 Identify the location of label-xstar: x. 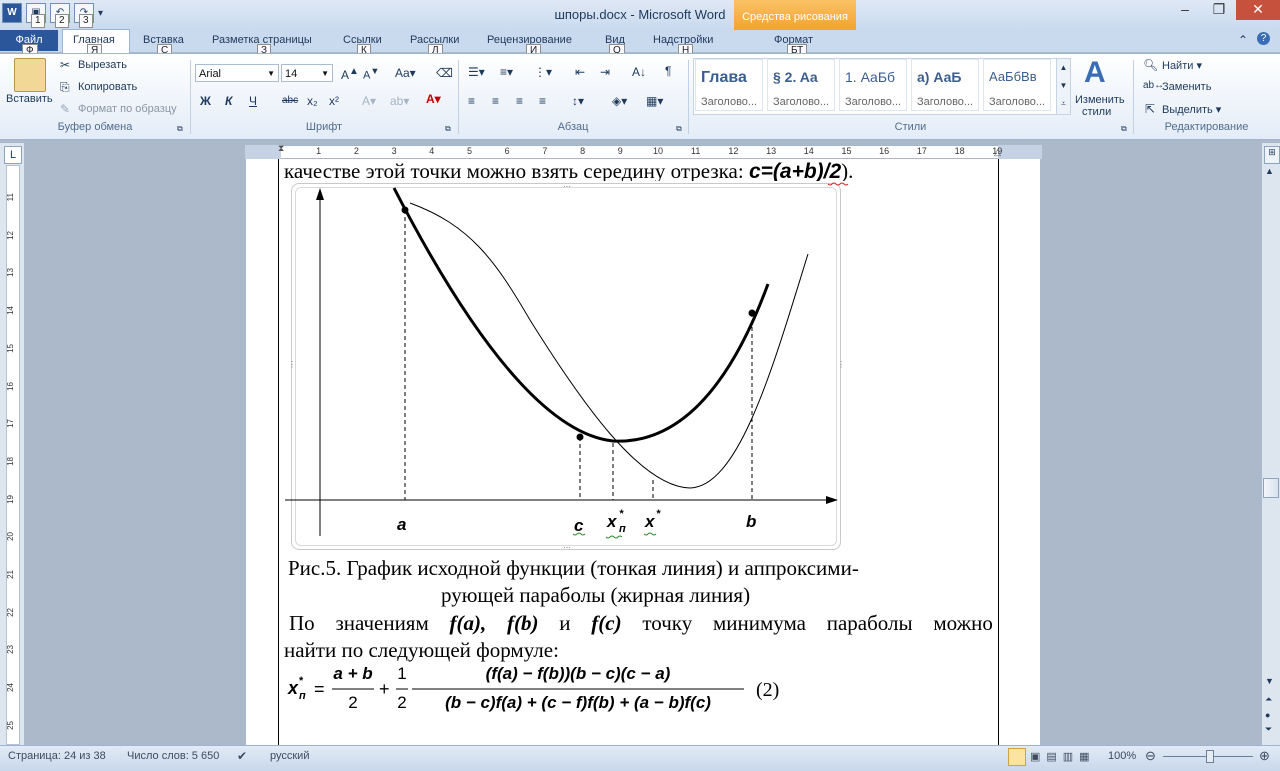
(650, 521).